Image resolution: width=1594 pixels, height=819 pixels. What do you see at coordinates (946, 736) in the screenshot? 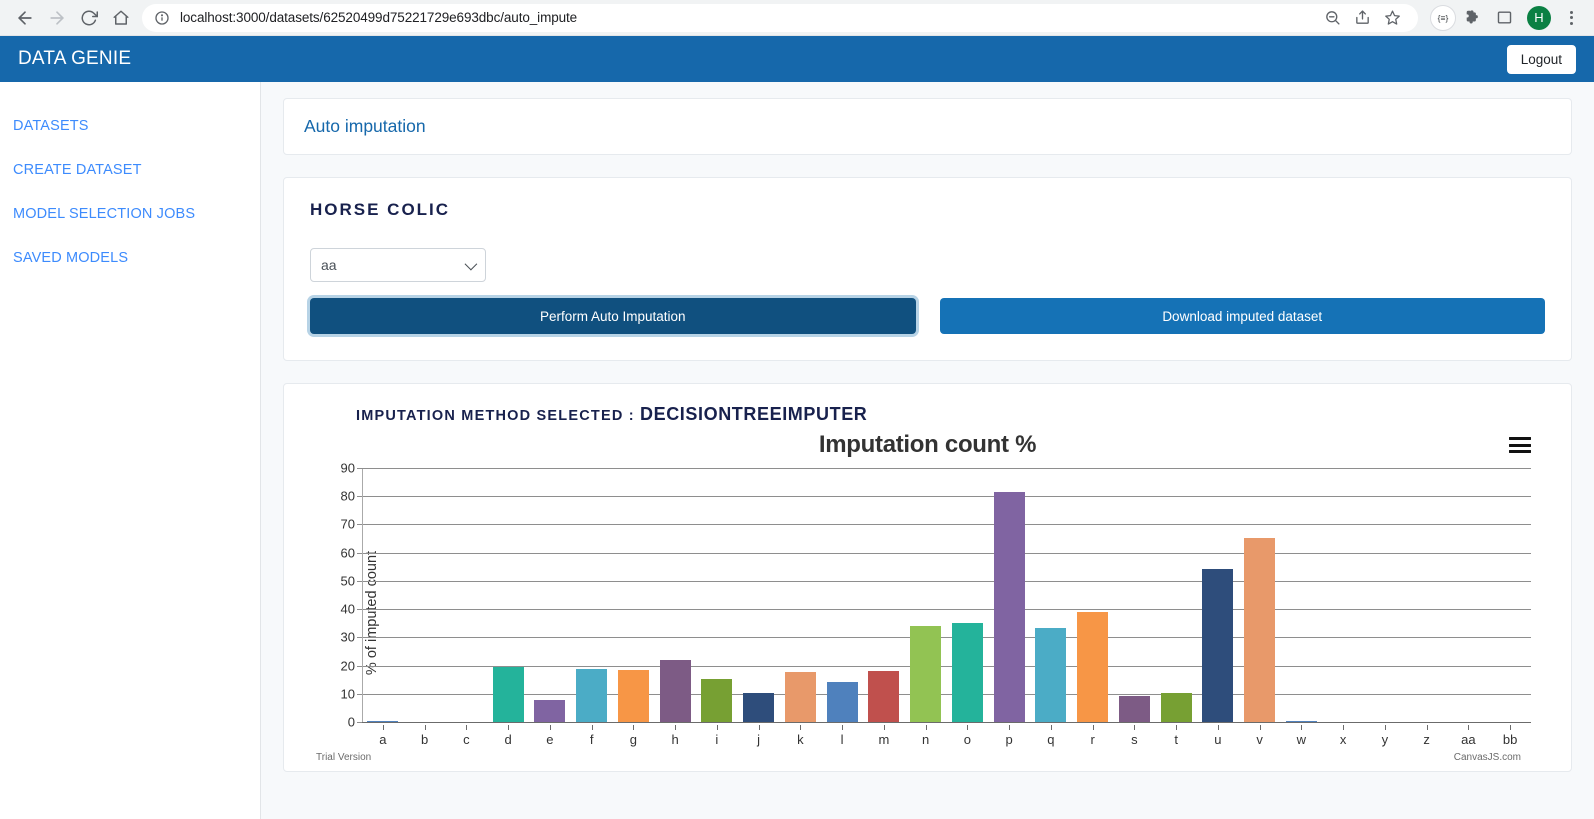
I see `chart-x-axis-labels: a b c d e f g h i j k l m n o p q r s t u v w x y z aa bb` at bounding box center [946, 736].